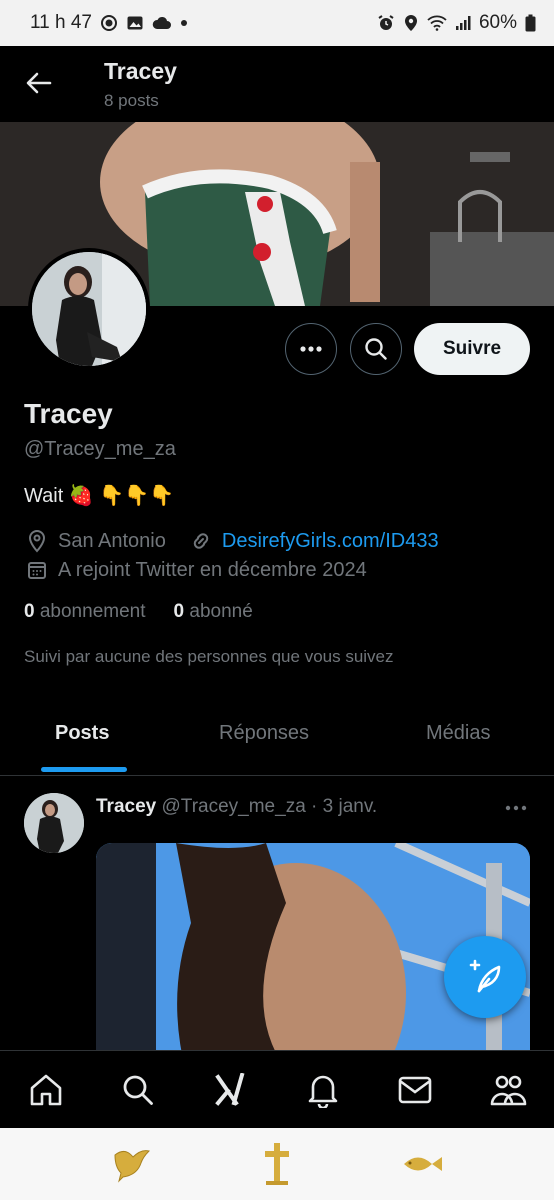 Image resolution: width=554 pixels, height=1200 pixels. Describe the element at coordinates (264, 733) in the screenshot. I see `tab-replies: Réponses` at that location.